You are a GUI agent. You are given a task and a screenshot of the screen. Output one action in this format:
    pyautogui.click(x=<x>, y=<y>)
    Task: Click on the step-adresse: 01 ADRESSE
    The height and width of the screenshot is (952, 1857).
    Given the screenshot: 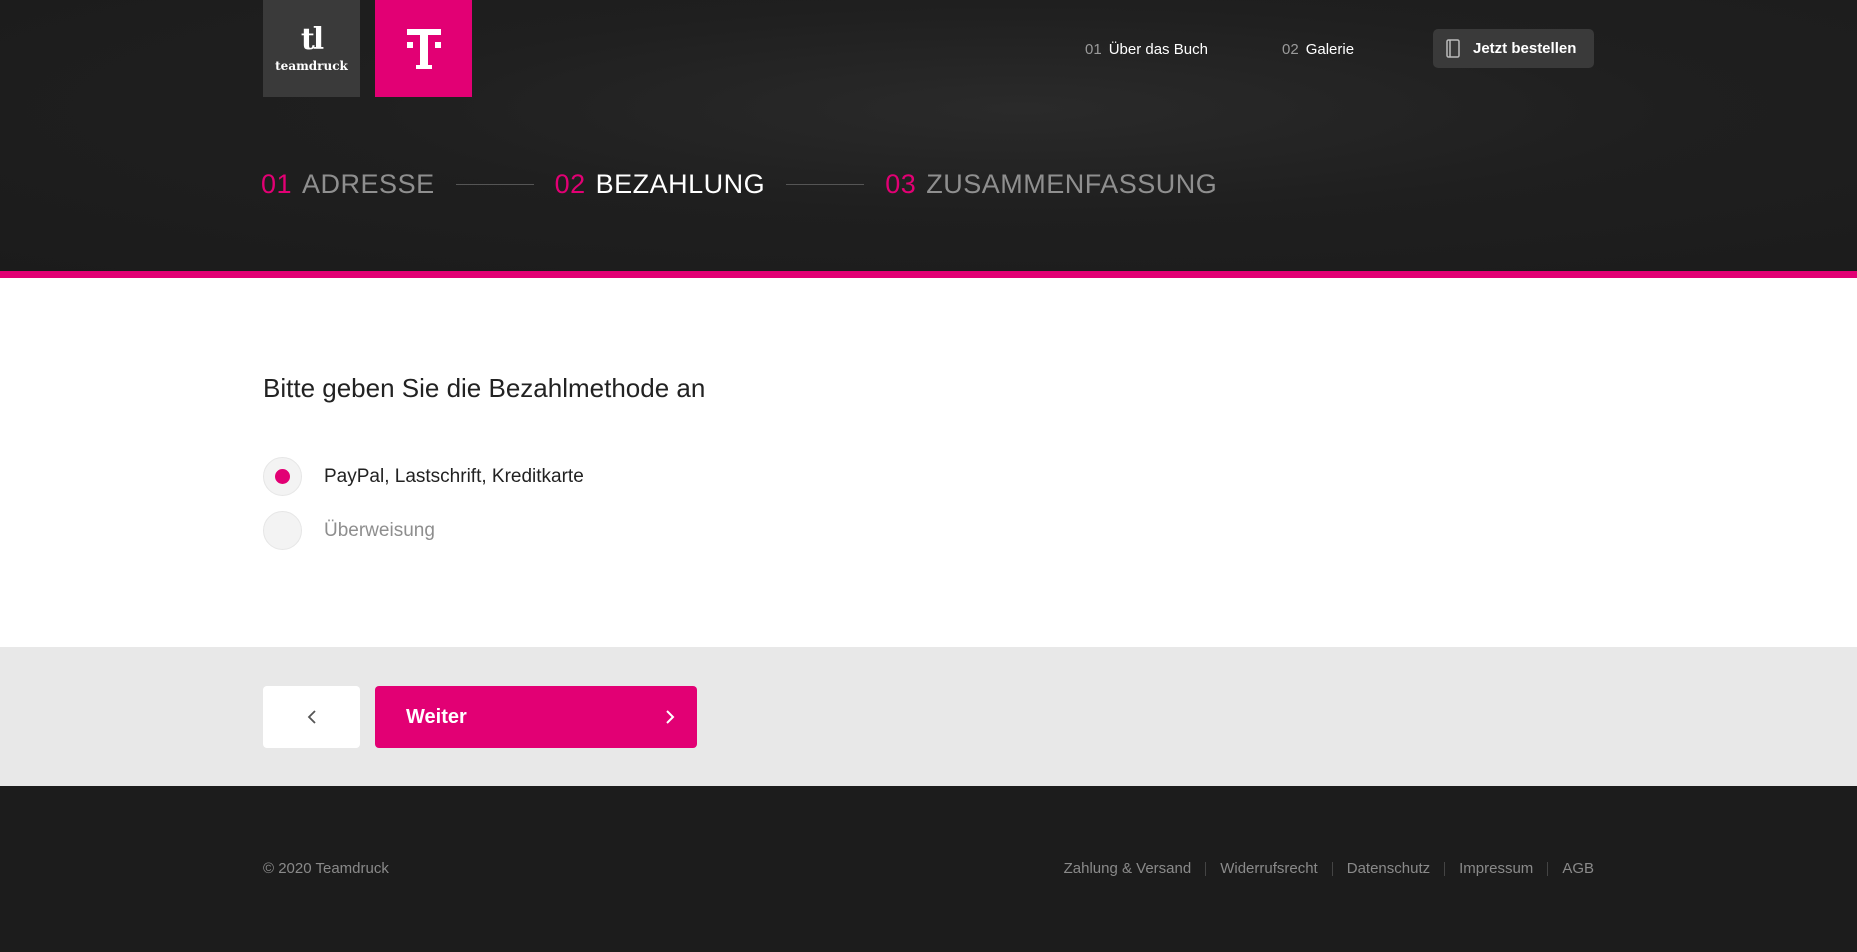 What is the action you would take?
    pyautogui.click(x=348, y=184)
    